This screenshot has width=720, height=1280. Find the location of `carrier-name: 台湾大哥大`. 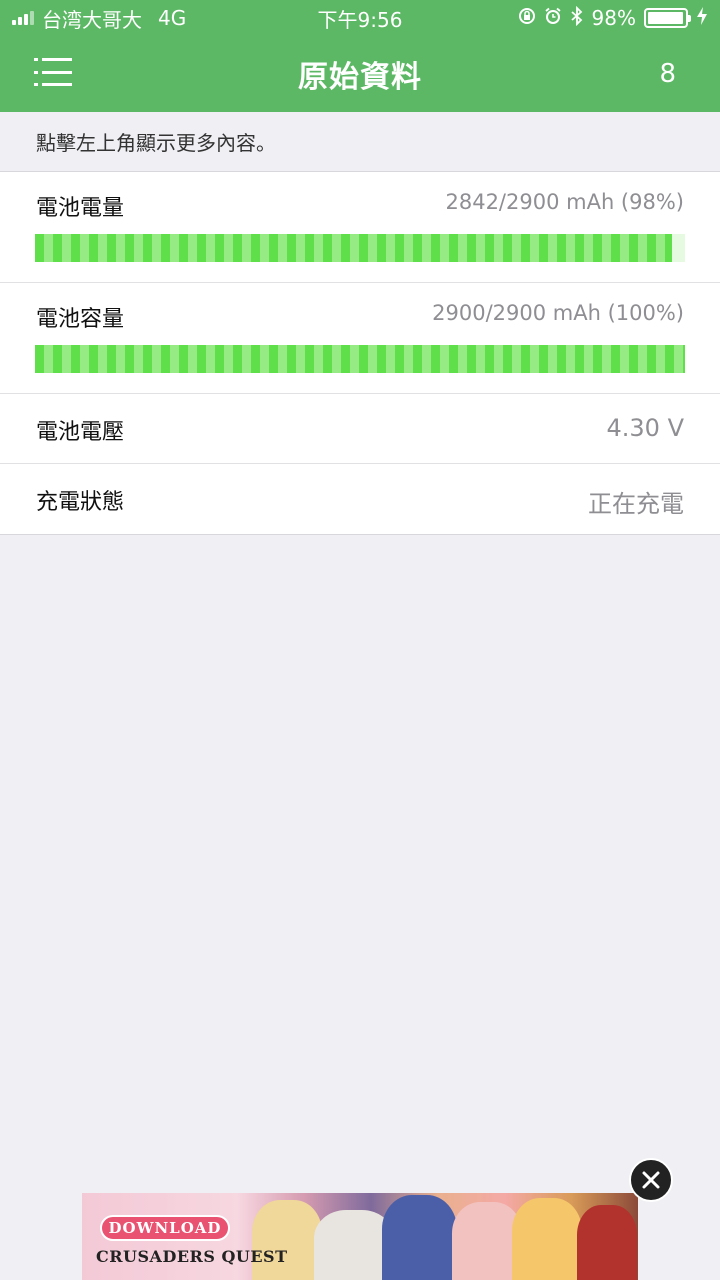

carrier-name: 台湾大哥大 is located at coordinates (92, 19).